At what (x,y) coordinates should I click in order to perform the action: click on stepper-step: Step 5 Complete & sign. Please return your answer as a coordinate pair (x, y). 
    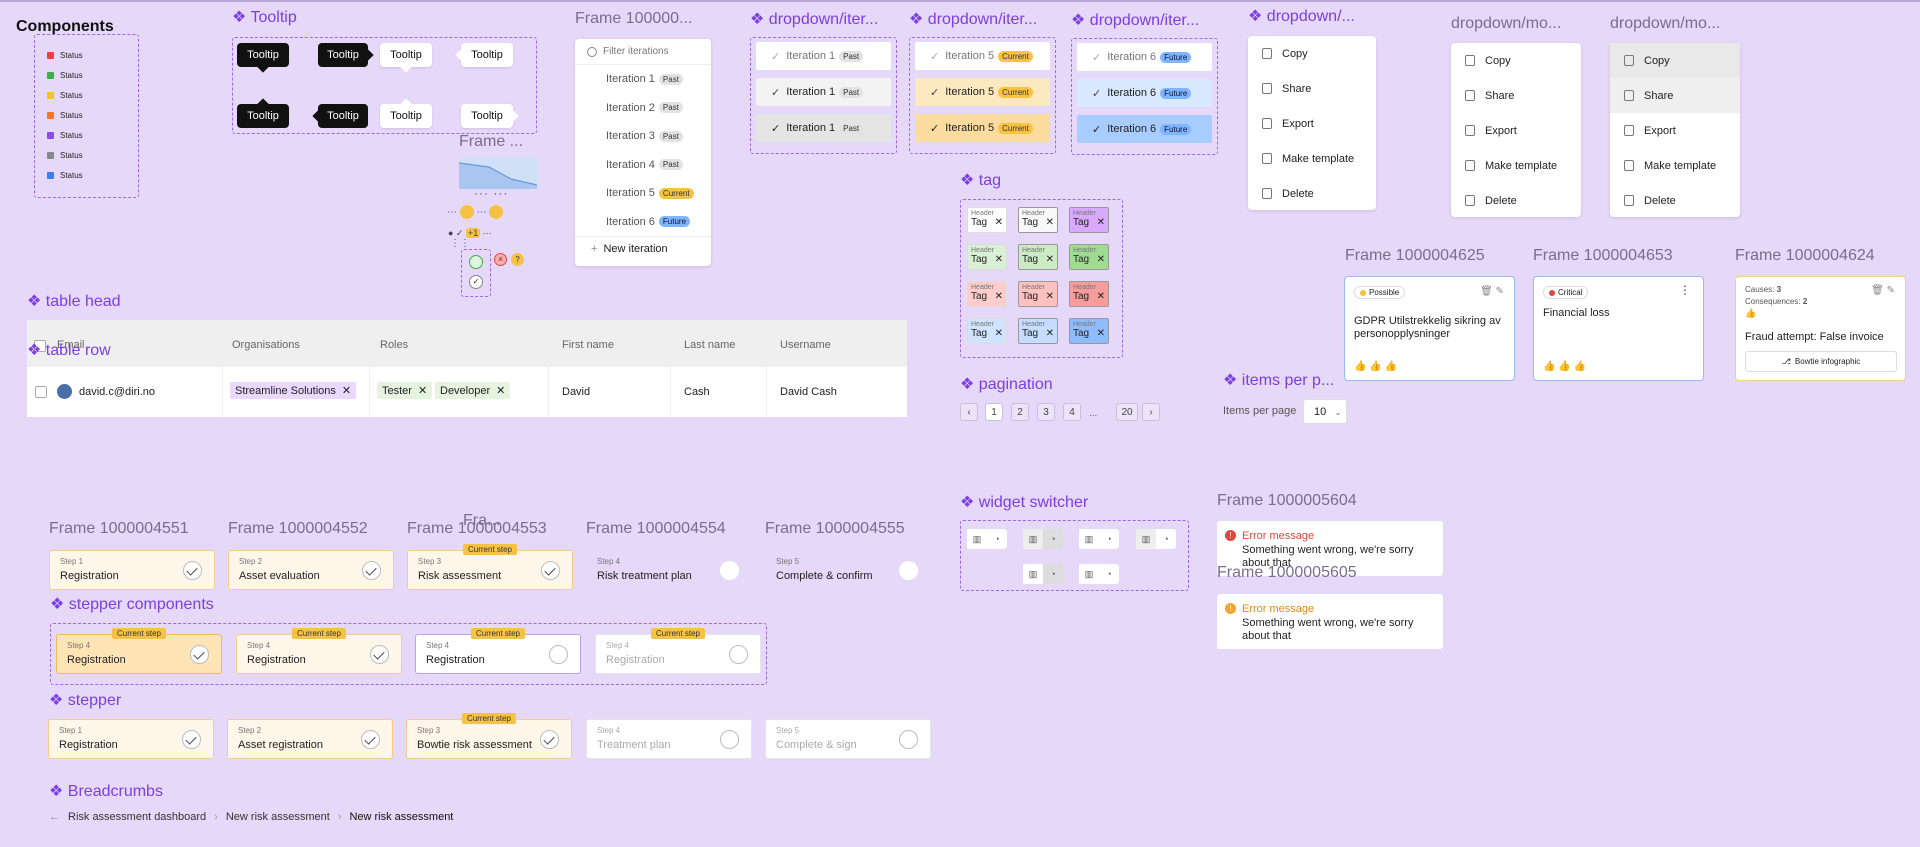
    Looking at the image, I should click on (848, 739).